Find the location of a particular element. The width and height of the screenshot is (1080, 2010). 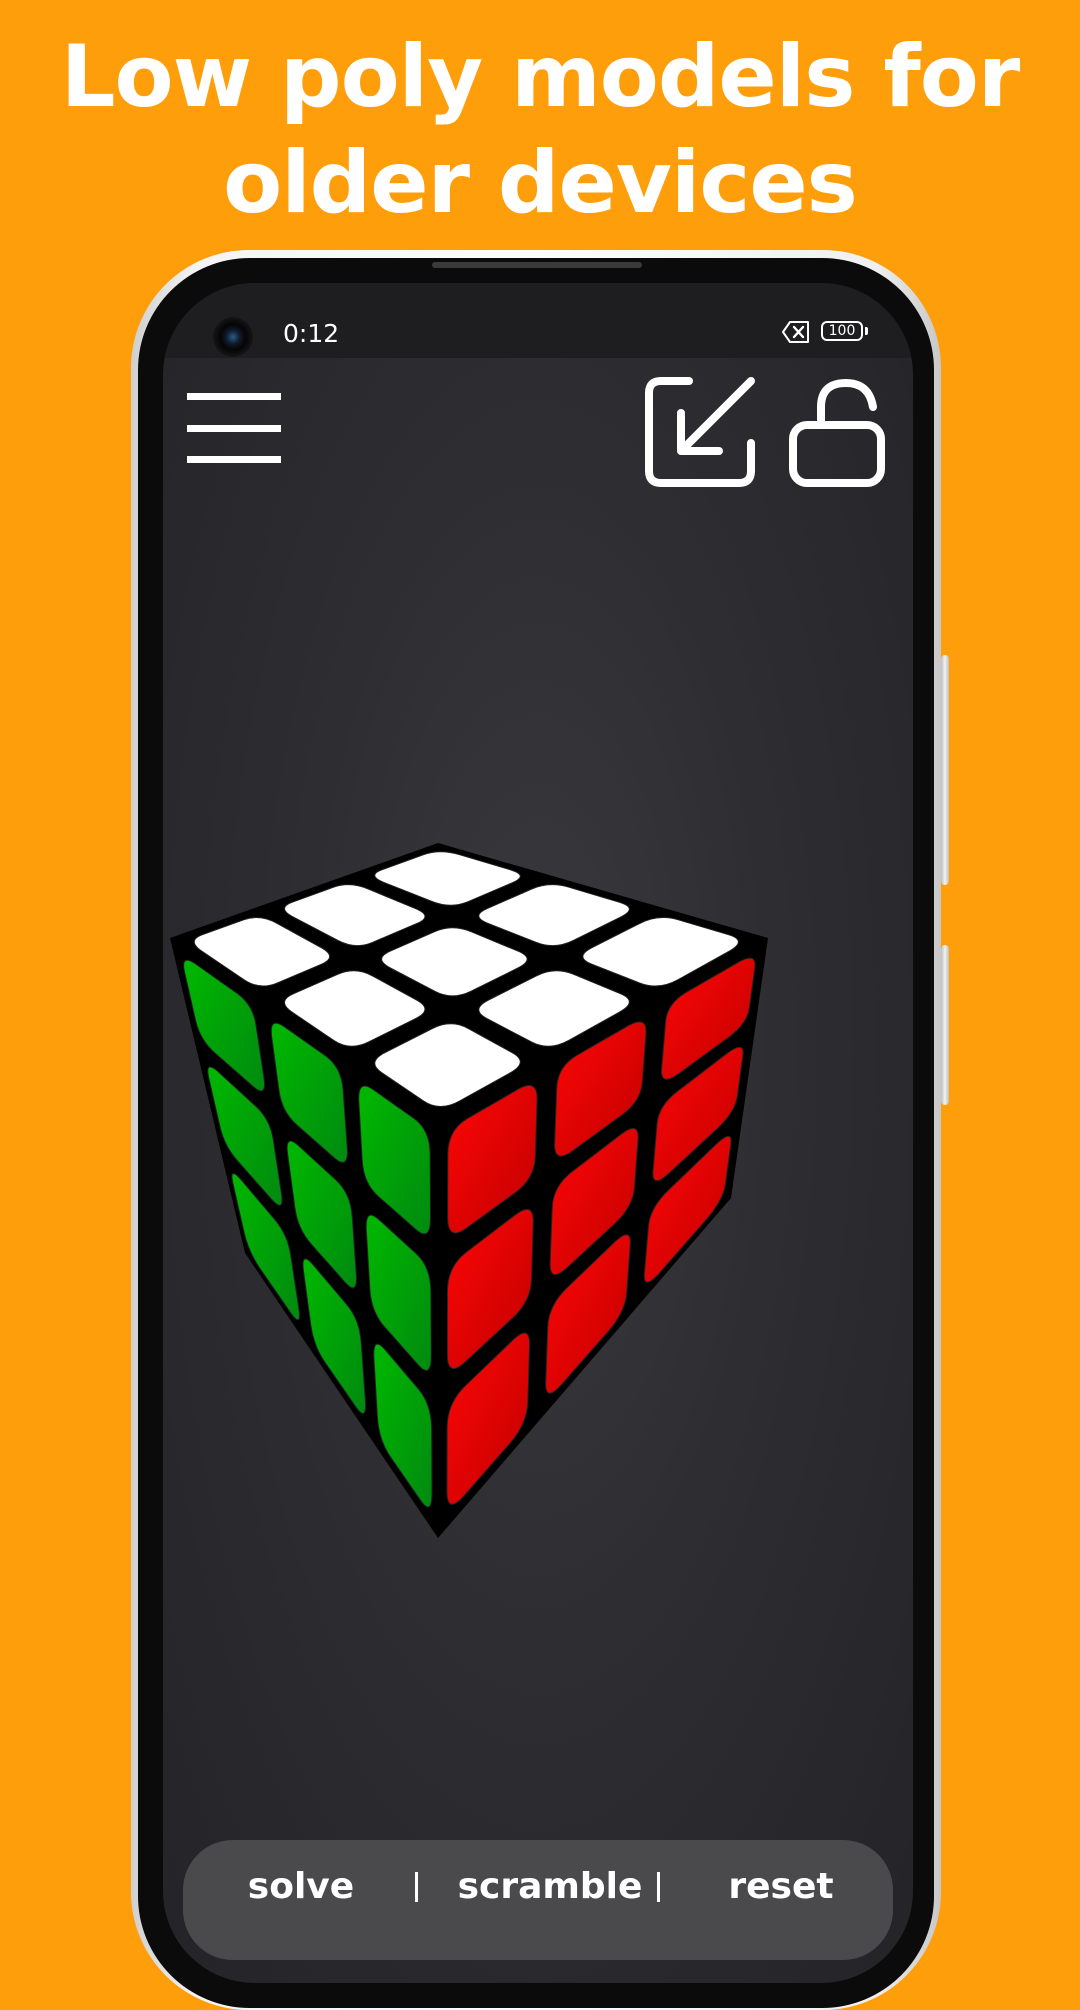

earpiece-slit is located at coordinates (537, 265).